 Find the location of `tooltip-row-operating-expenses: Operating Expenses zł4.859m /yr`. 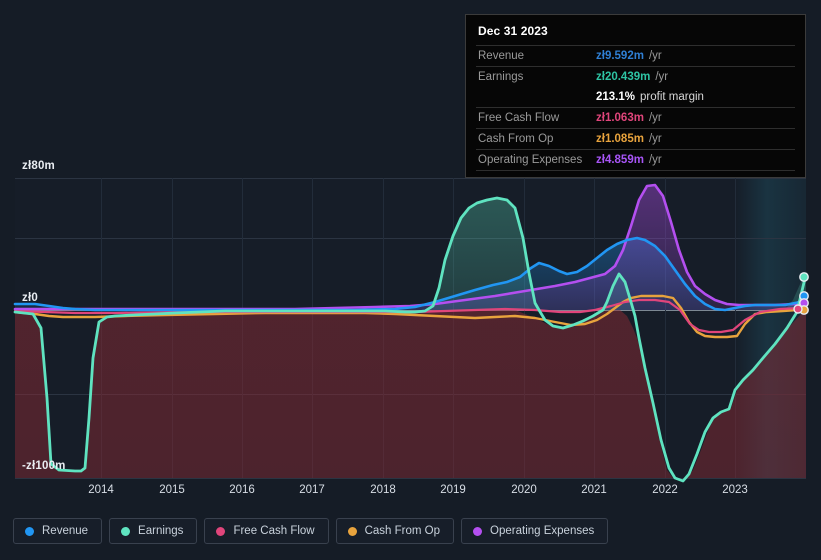

tooltip-row-operating-expenses: Operating Expenses zł4.859m /yr is located at coordinates (635, 160).